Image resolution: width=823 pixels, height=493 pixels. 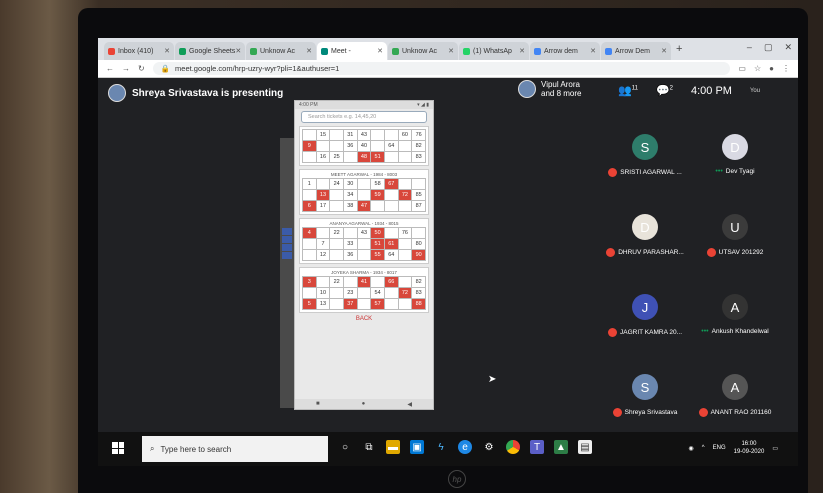 I want to click on profile-icon: ●, so click(x=771, y=68).